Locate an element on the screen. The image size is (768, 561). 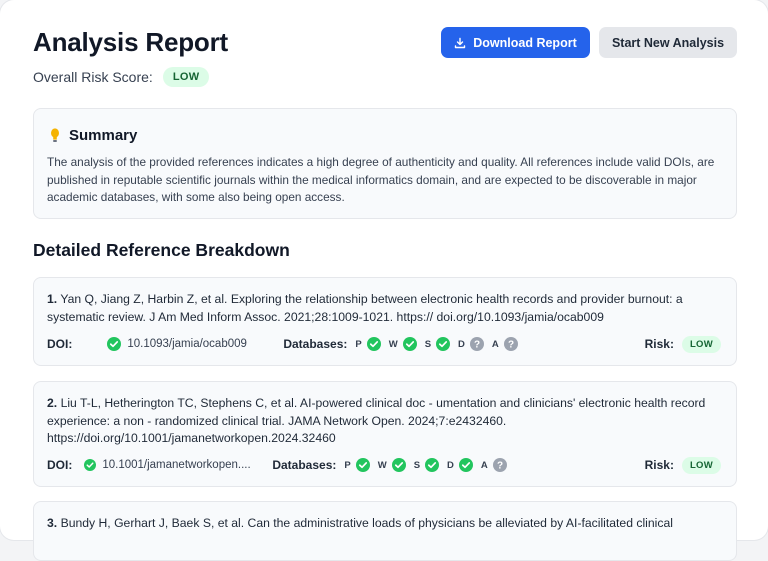
overall-risk: Overall Risk Score: LOW is located at coordinates (121, 77).